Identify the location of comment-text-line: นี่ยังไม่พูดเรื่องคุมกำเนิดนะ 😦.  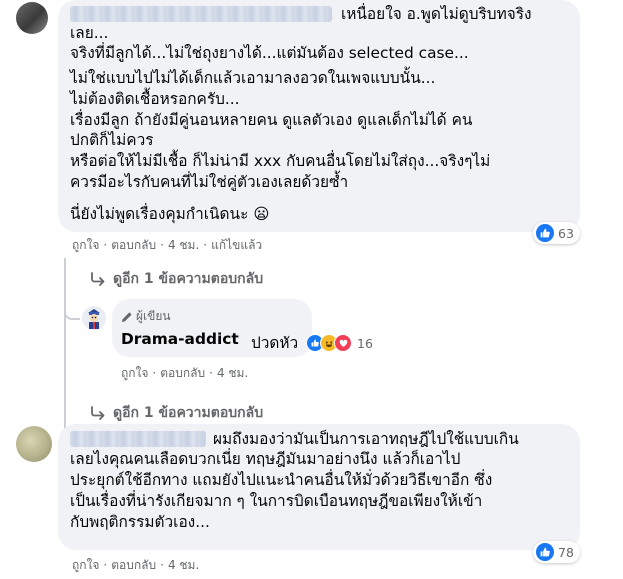
(170, 214).